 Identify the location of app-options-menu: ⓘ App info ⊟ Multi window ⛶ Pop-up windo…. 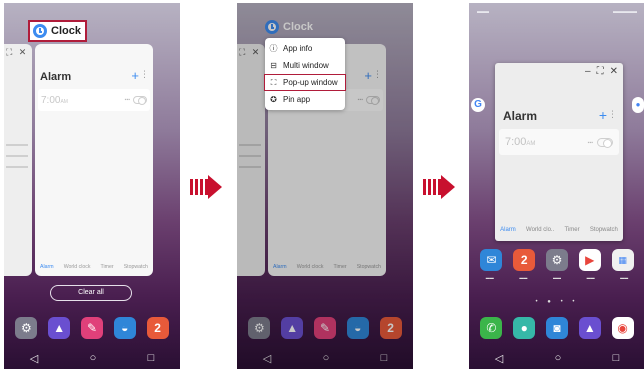
(305, 74).